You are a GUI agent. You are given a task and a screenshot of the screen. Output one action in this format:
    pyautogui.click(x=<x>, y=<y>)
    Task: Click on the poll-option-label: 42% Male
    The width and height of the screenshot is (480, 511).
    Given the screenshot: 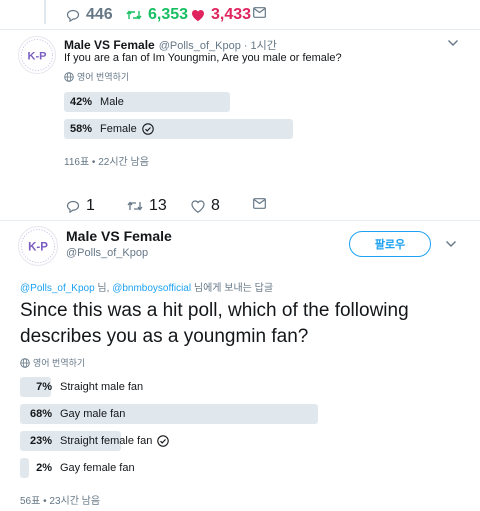 What is the action you would take?
    pyautogui.click(x=97, y=102)
    